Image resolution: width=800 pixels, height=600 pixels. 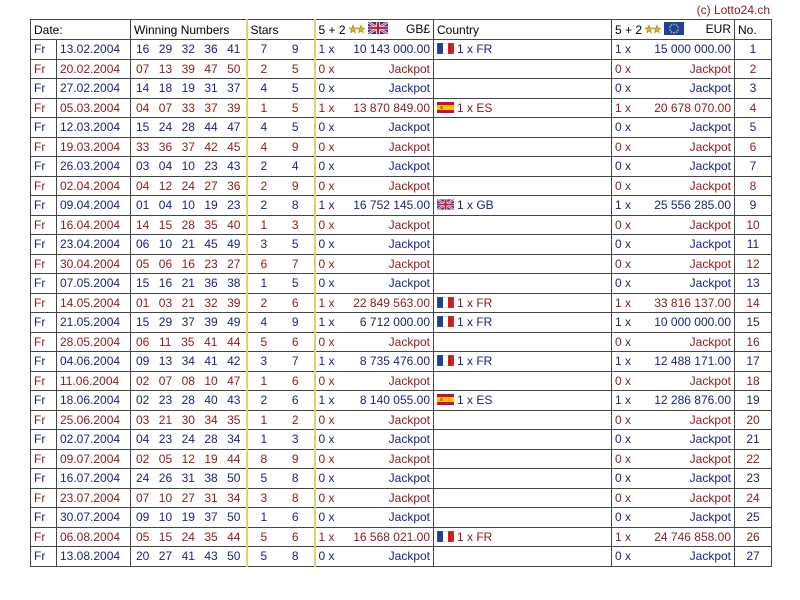 I want to click on fr-flag-icon, so click(x=447, y=303).